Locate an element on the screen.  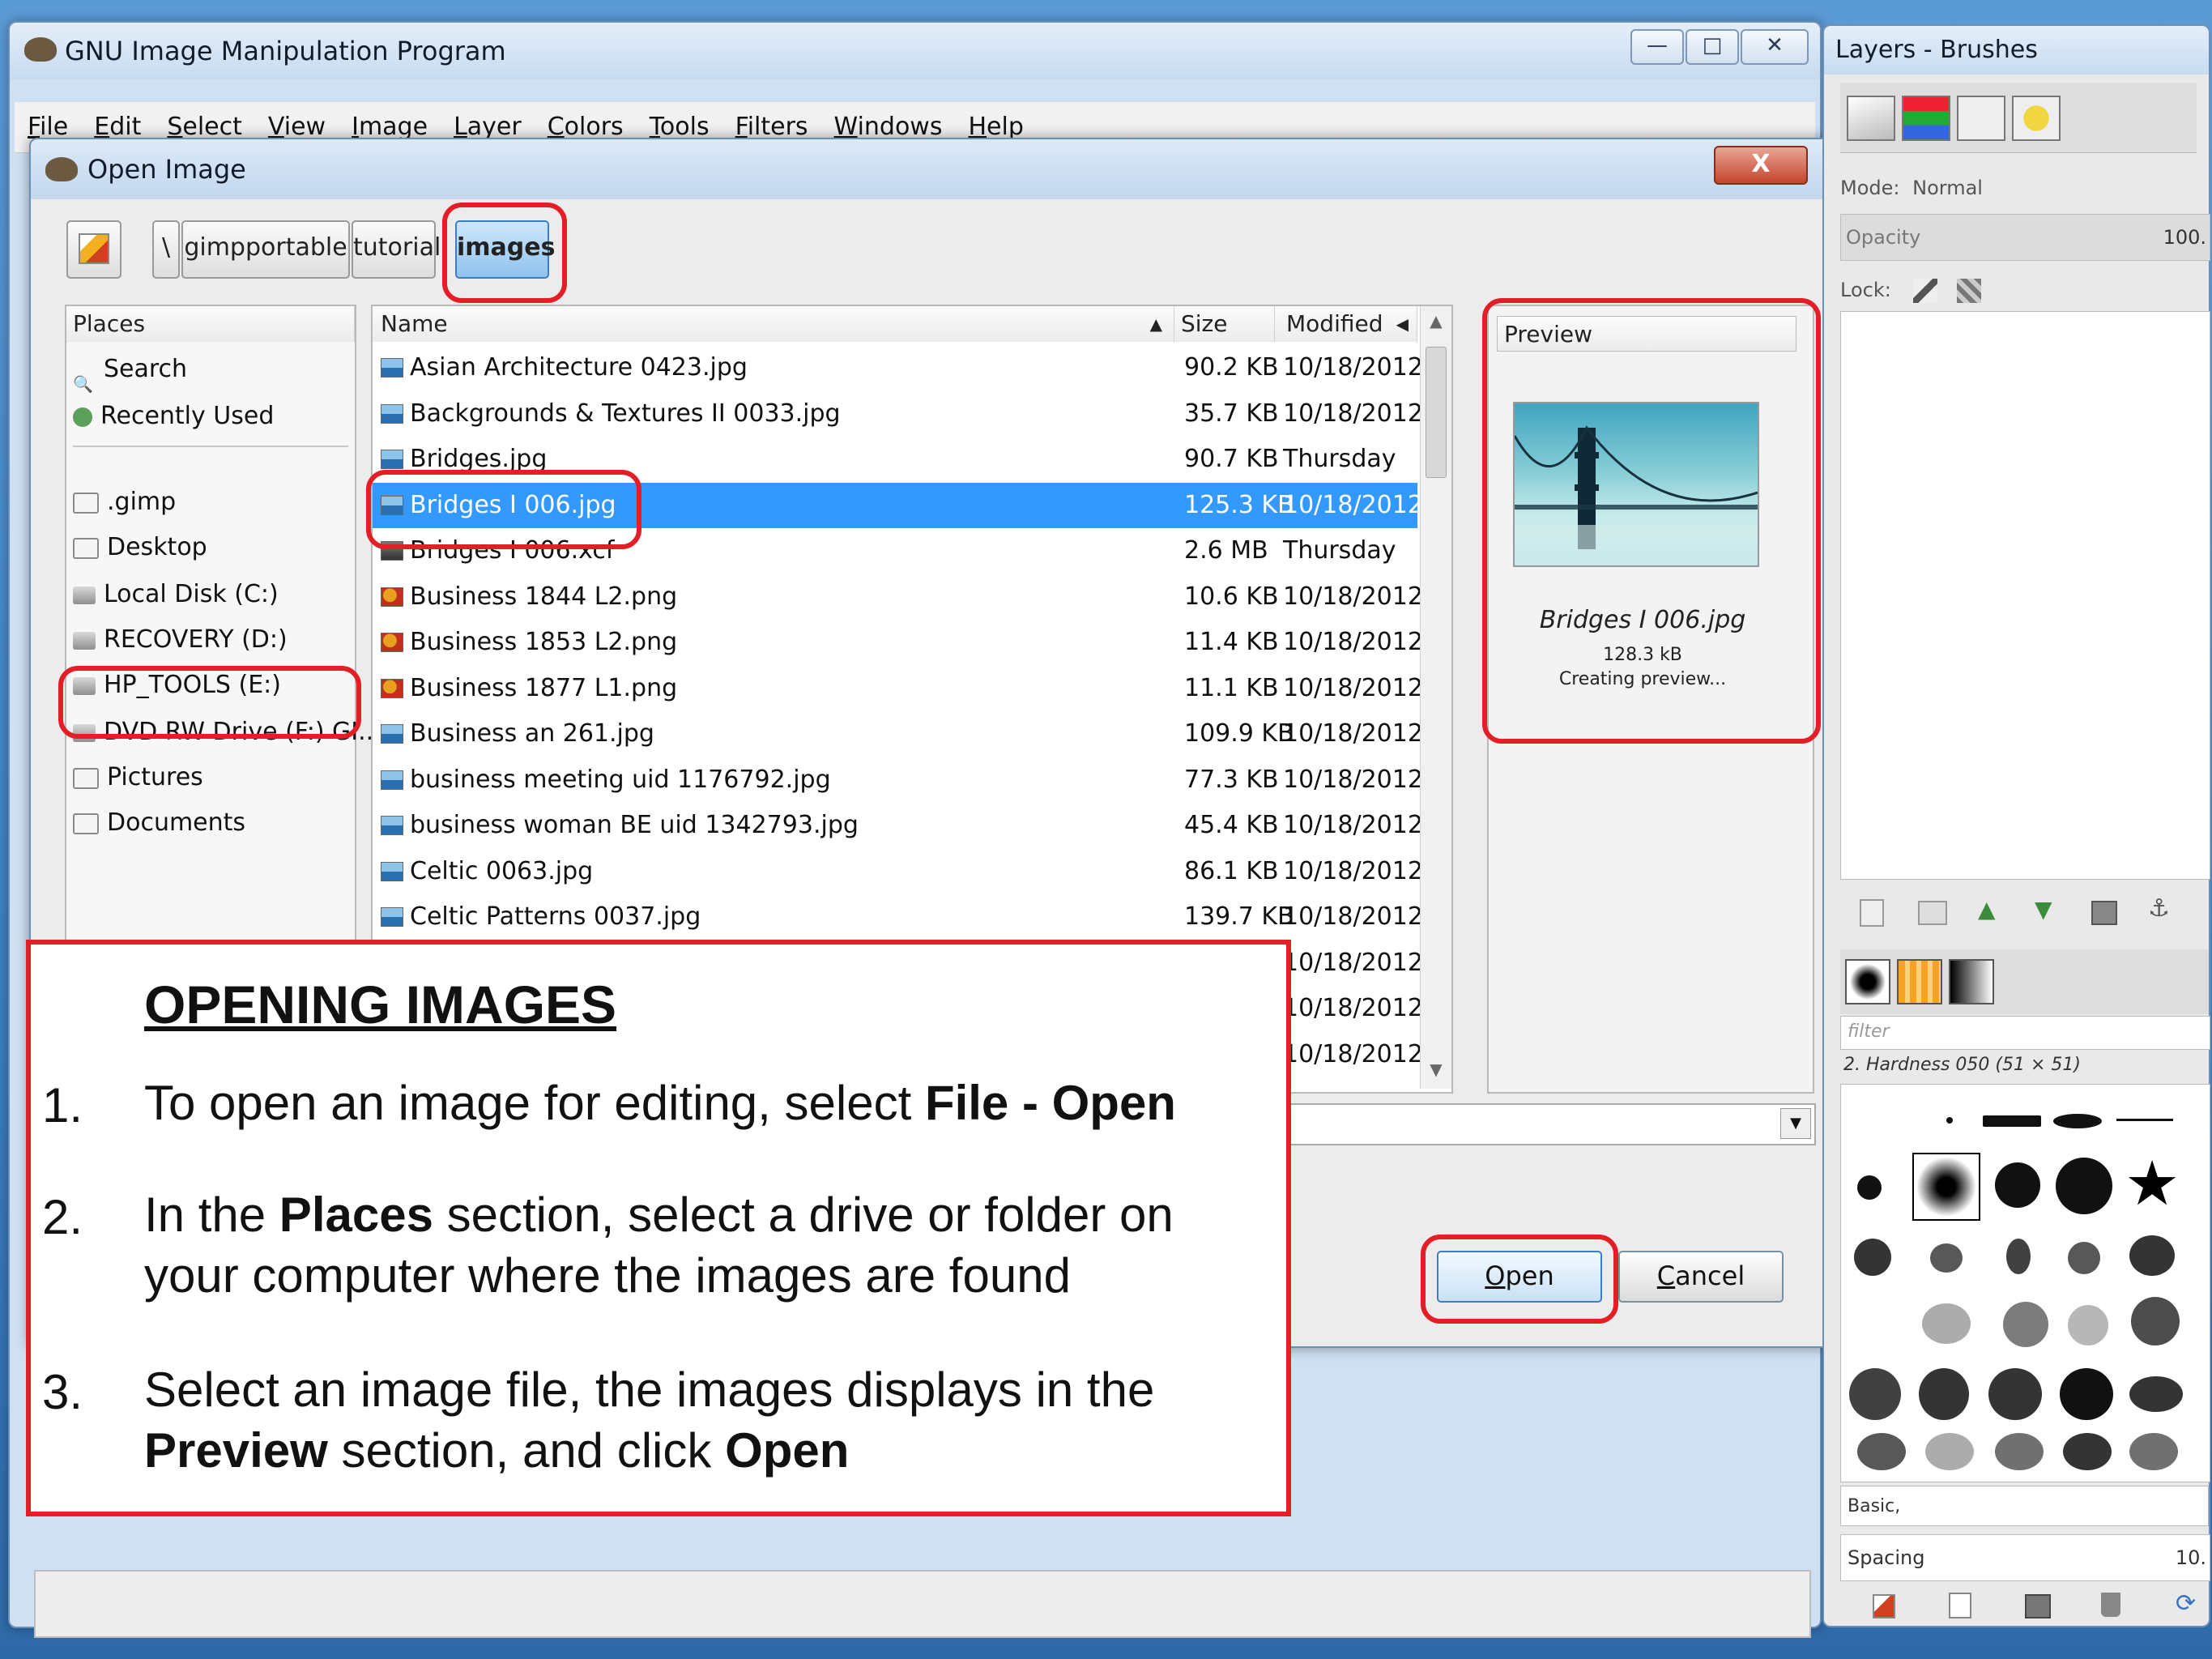
brush-tag: Basic, is located at coordinates (2024, 1506).